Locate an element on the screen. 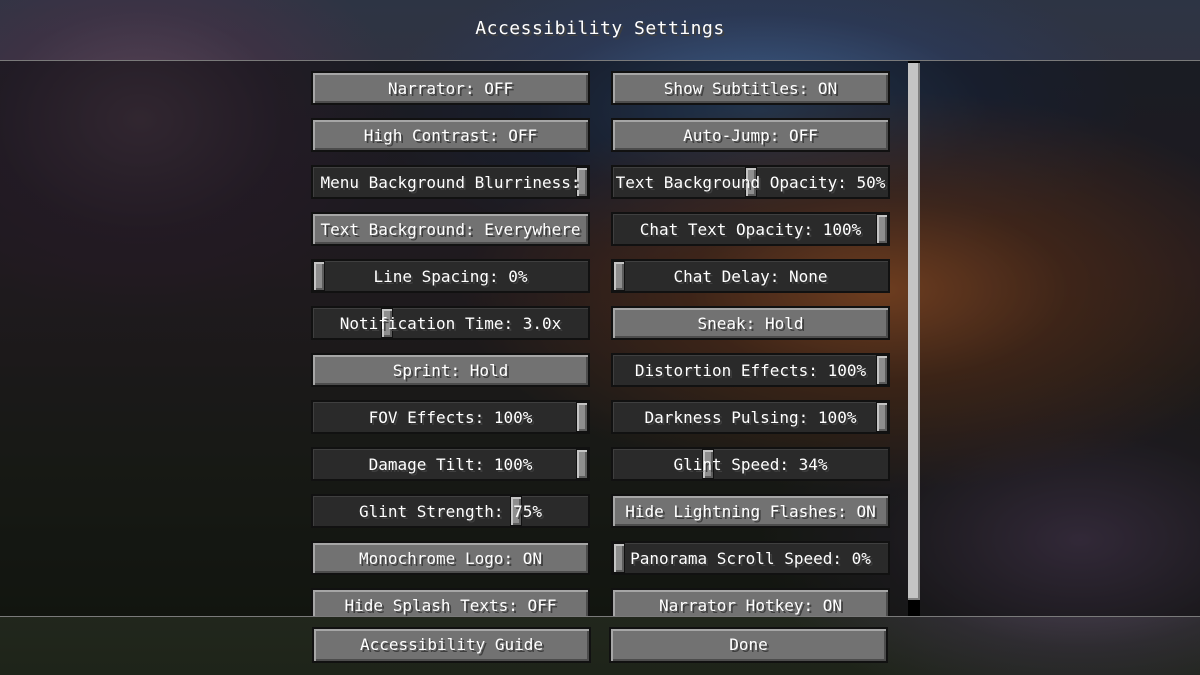  narrator-hotkey-button: Narrator Hotkey: ON is located at coordinates (750, 602).